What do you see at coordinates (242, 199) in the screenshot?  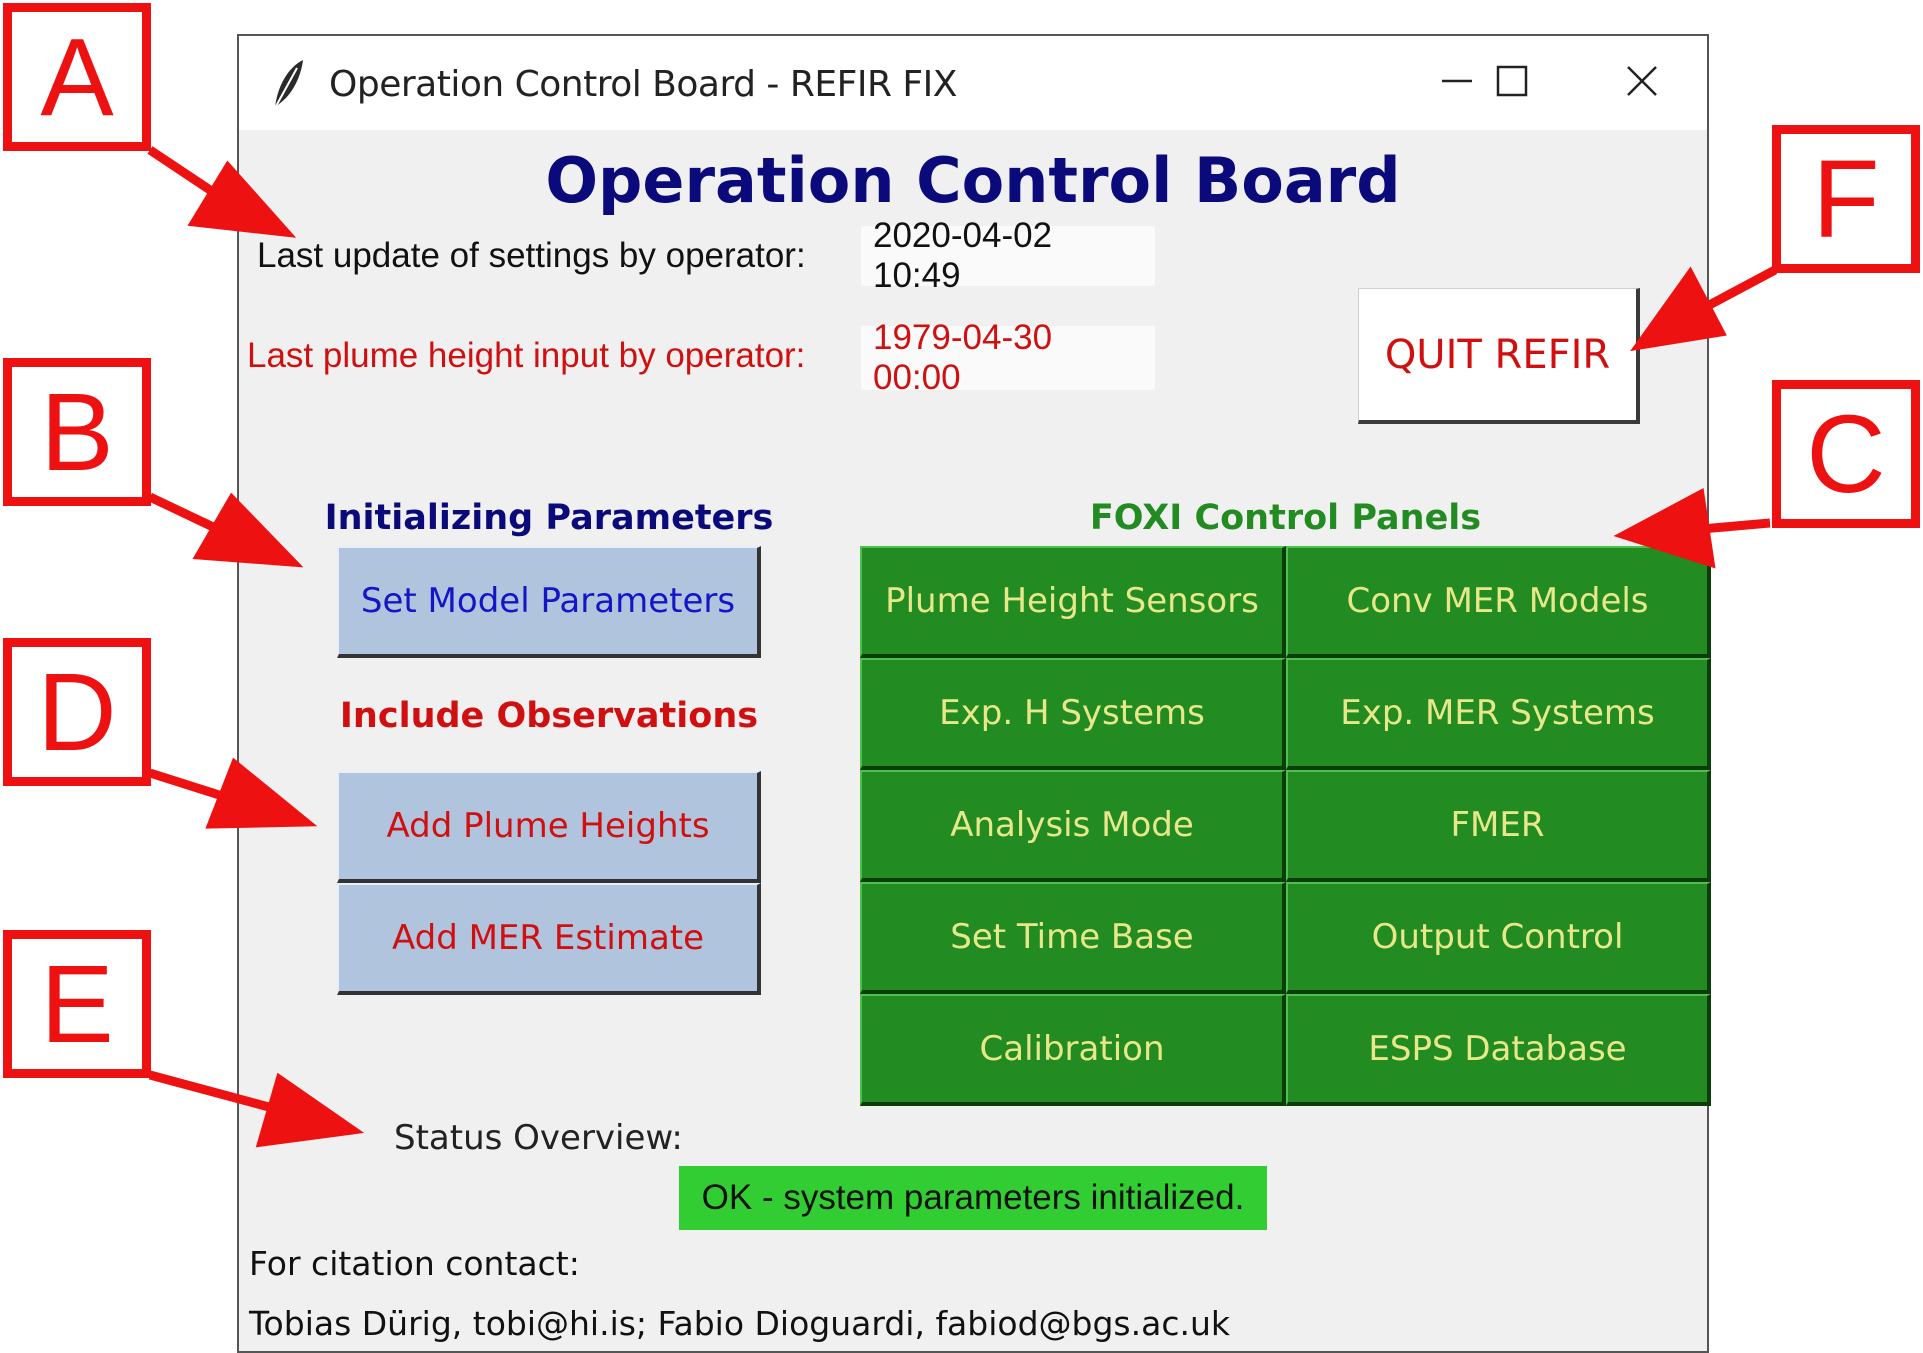 I see `arrow-a-head` at bounding box center [242, 199].